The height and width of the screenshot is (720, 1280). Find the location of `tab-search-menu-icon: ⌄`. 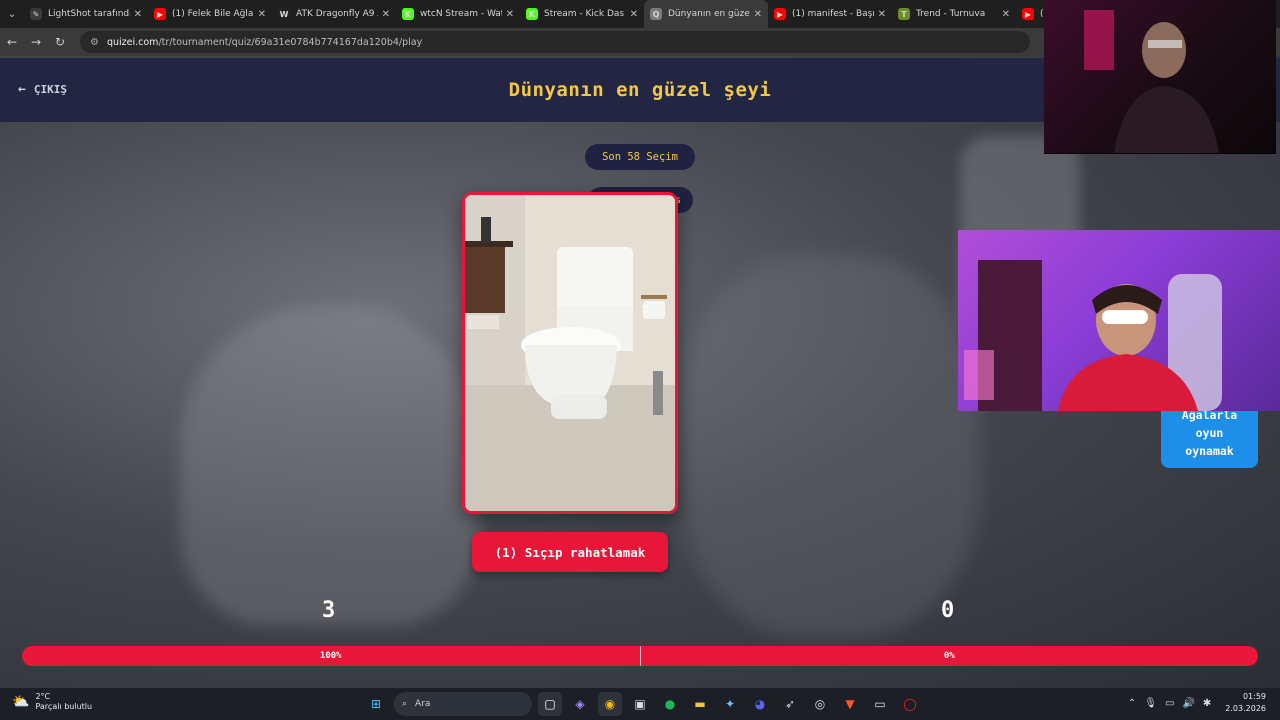

tab-search-menu-icon: ⌄ is located at coordinates (12, 14).